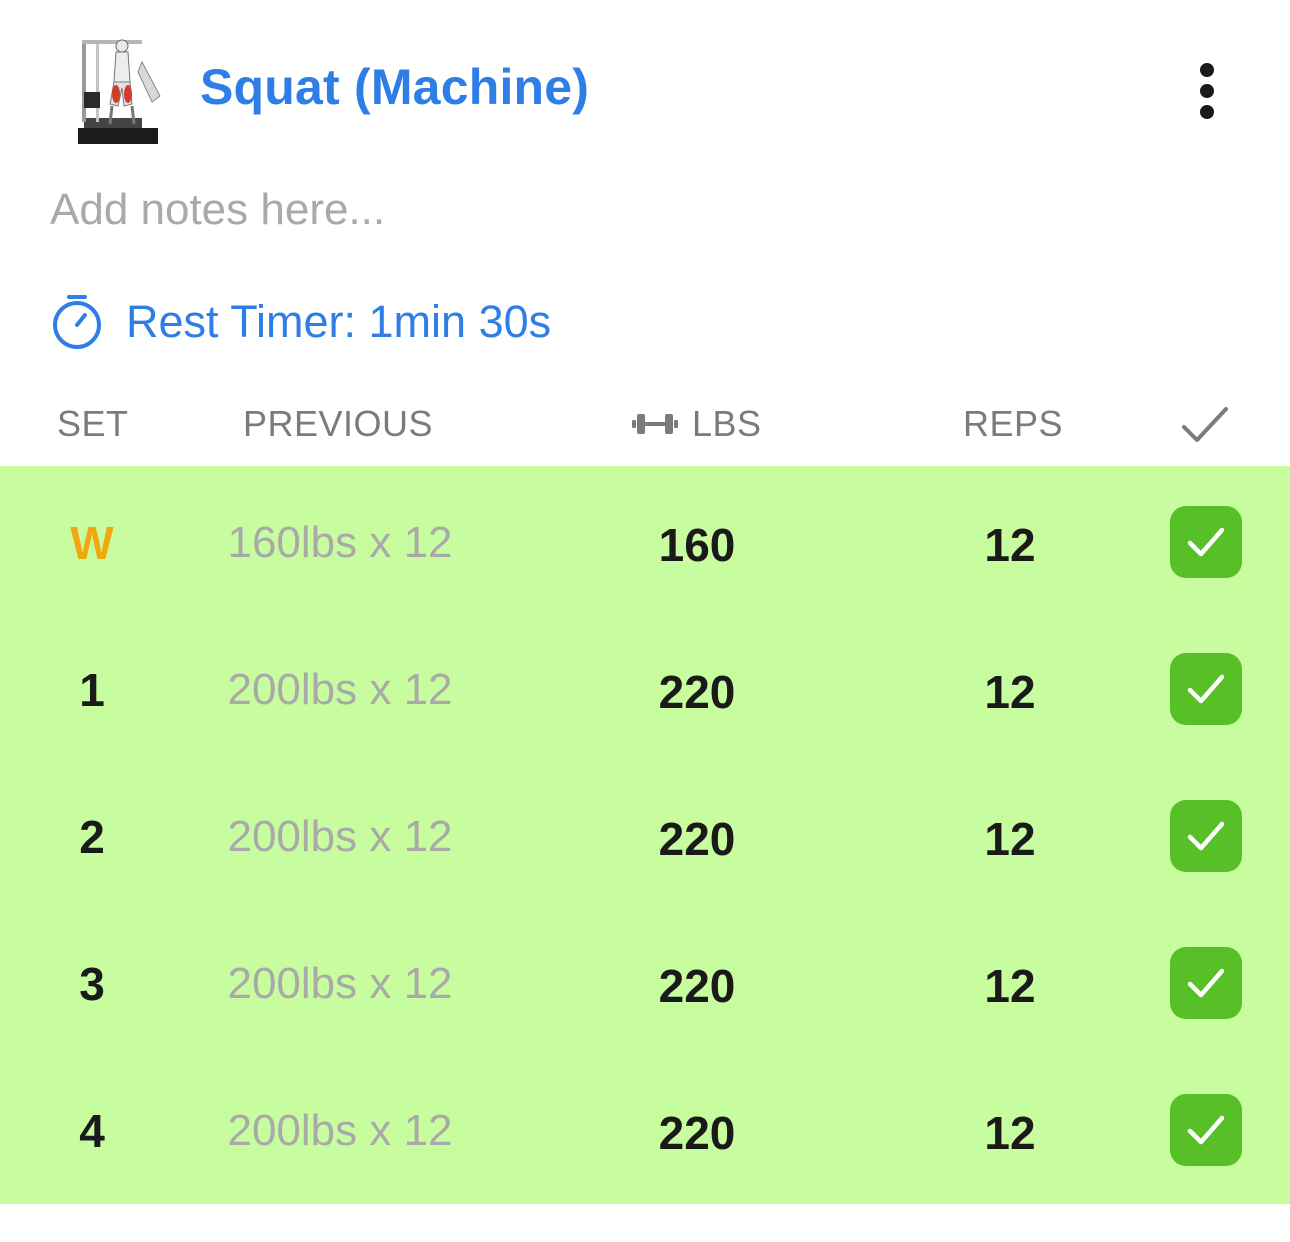 The image size is (1290, 1242). Describe the element at coordinates (655, 424) in the screenshot. I see `dumbbell-icon` at that location.